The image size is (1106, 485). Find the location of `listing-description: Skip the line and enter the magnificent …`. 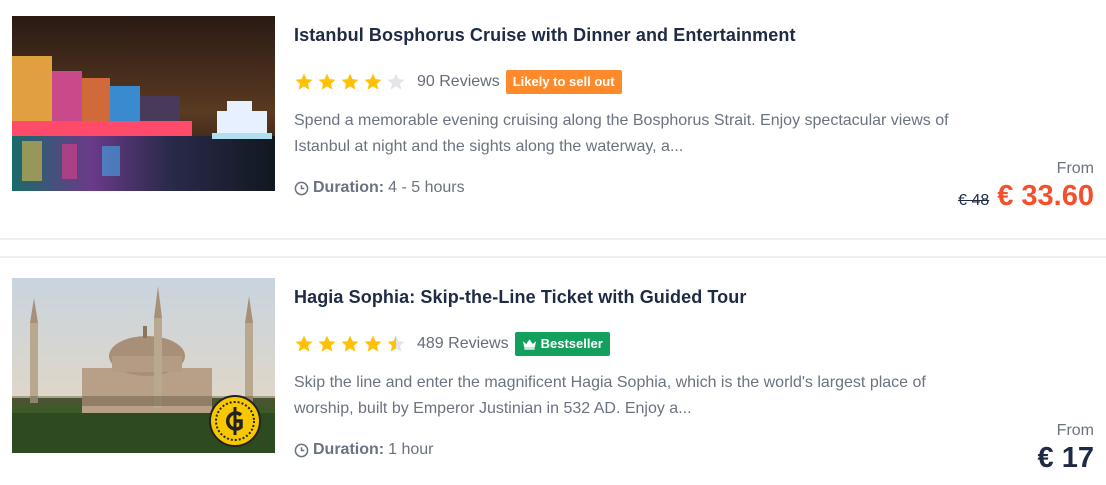

listing-description: Skip the line and enter the magnificent … is located at coordinates (610, 395).